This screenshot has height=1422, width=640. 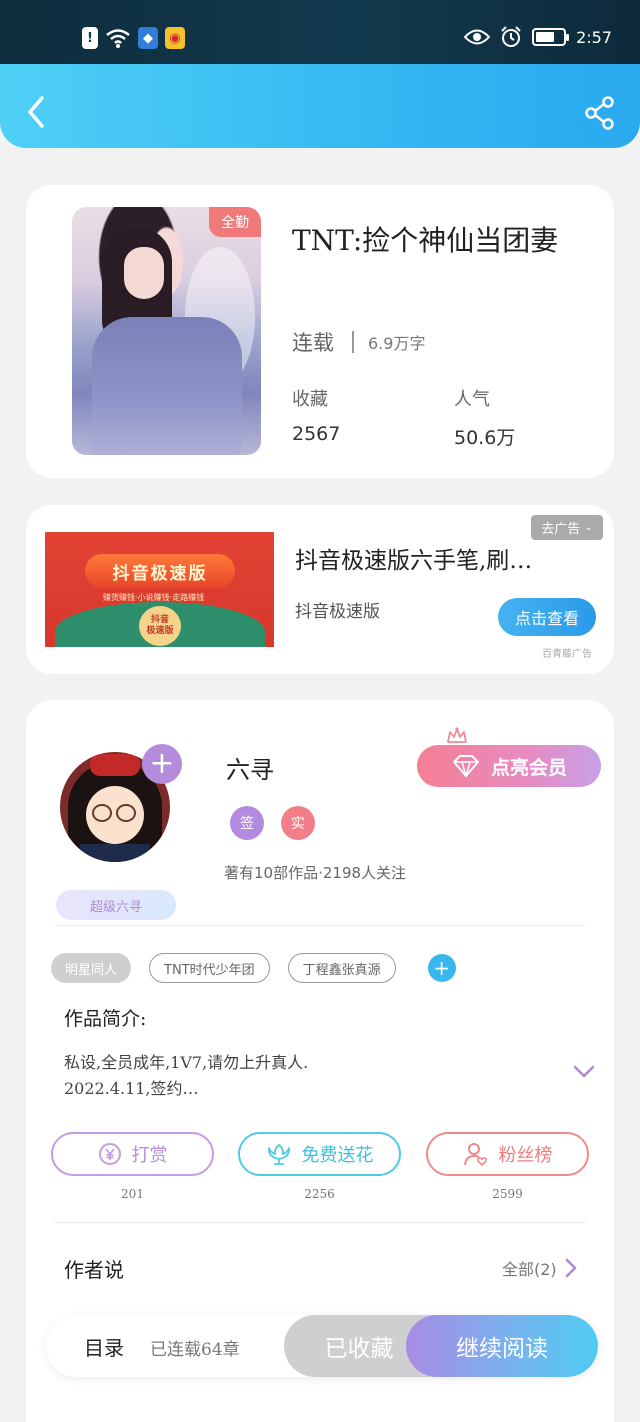 What do you see at coordinates (322, 1346) in the screenshot?
I see `bottom-action-bar: 目录 已连载64章 已收藏 继续阅读` at bounding box center [322, 1346].